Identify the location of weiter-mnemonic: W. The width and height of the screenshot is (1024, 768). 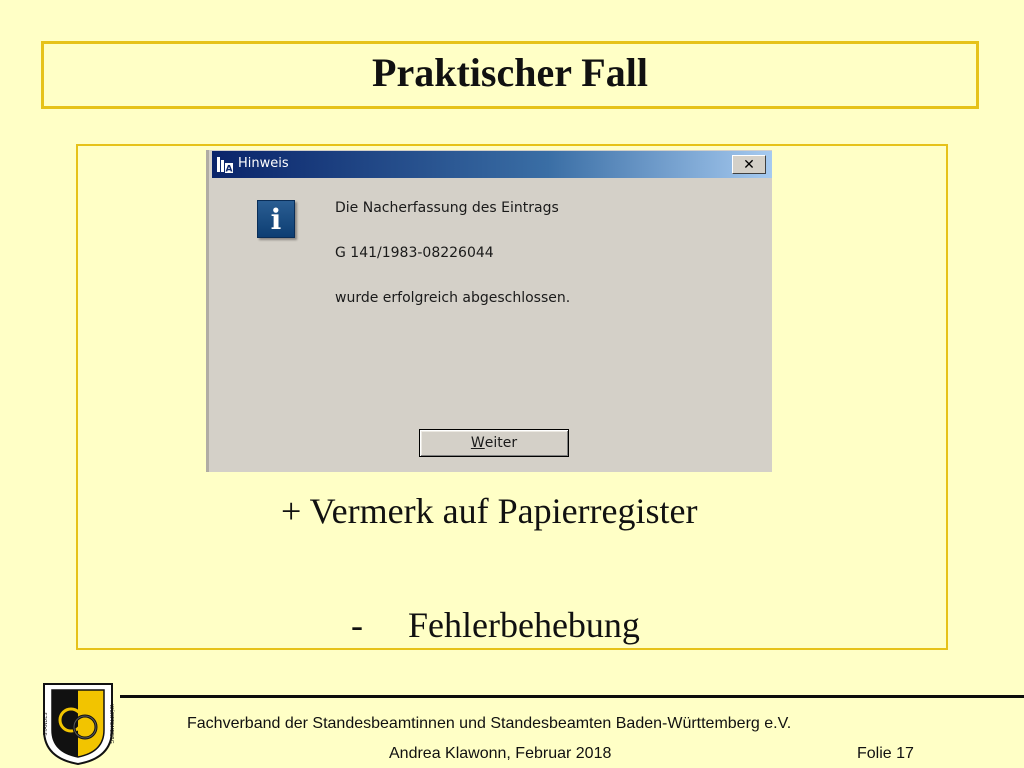
(477, 443).